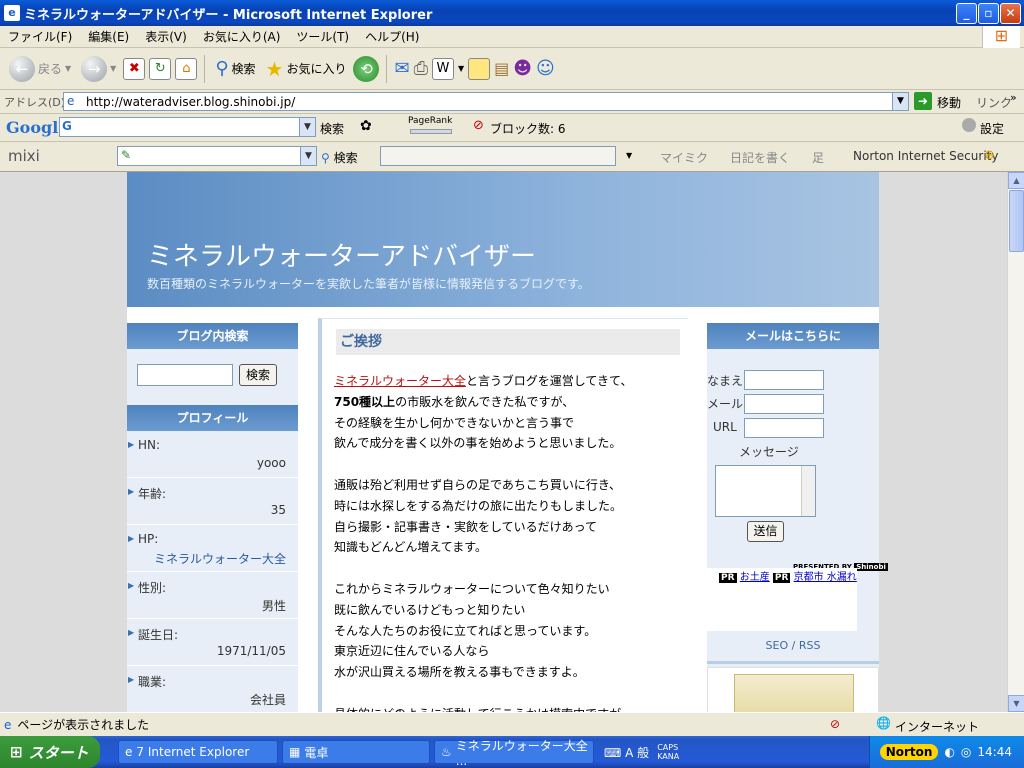  Describe the element at coordinates (784, 428) in the screenshot. I see `url-input` at that location.